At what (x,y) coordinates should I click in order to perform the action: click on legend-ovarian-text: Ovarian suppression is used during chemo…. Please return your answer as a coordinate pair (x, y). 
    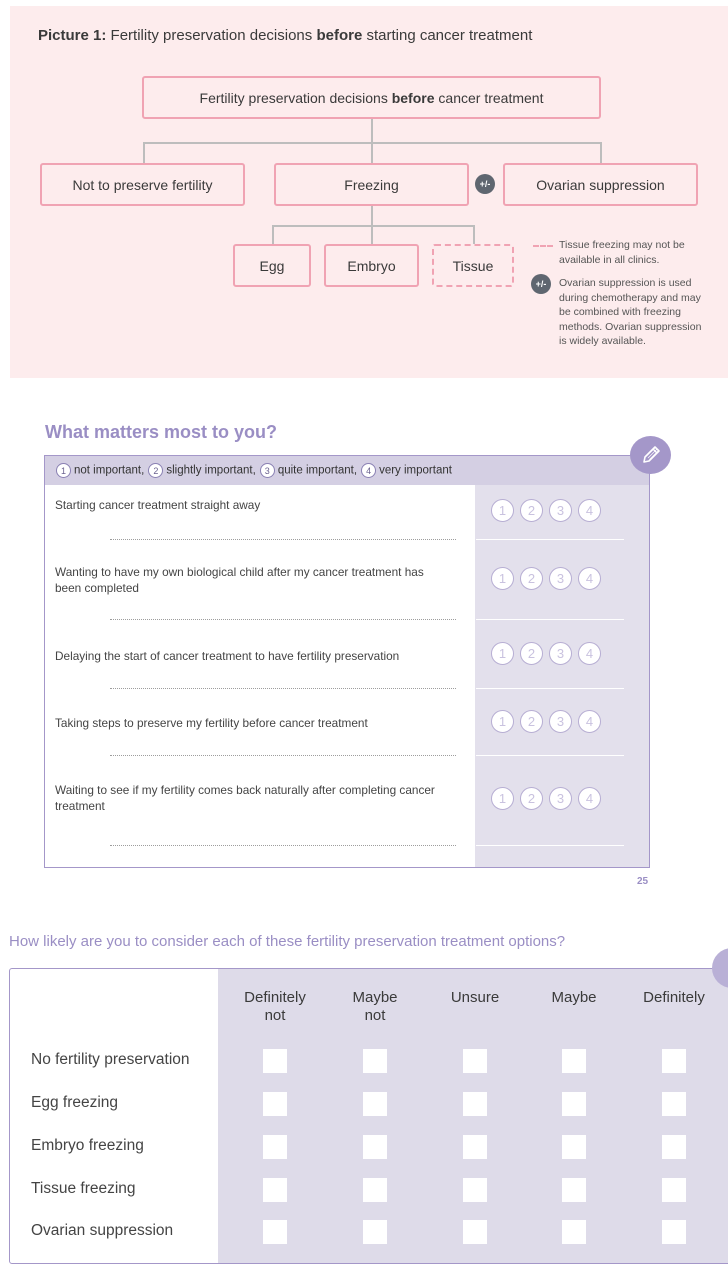
    Looking at the image, I should click on (630, 312).